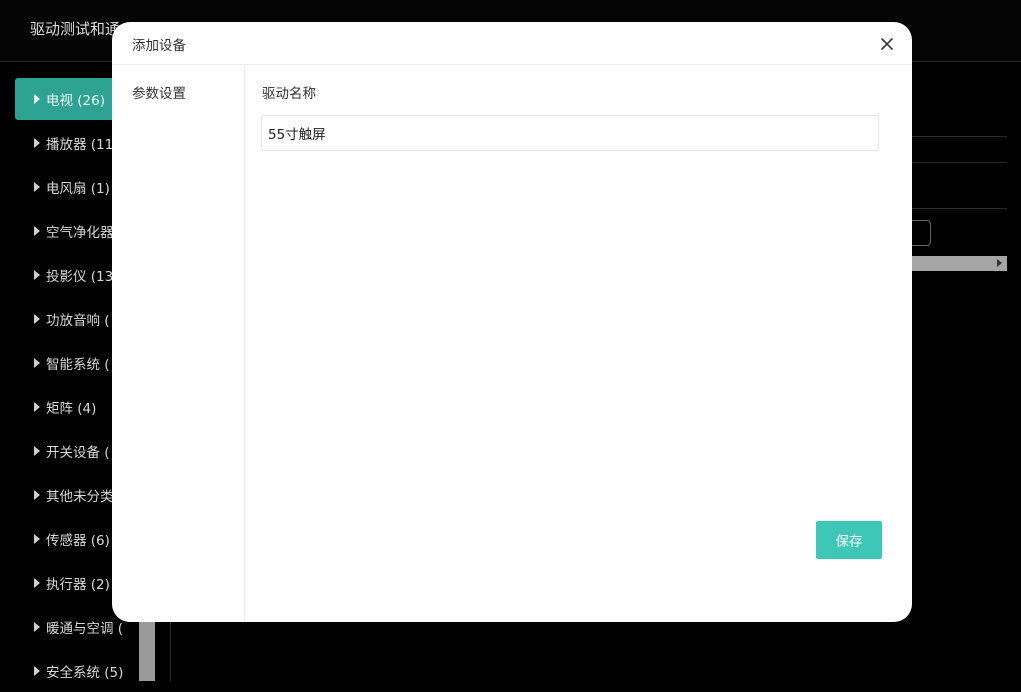 The width and height of the screenshot is (1021, 692). What do you see at coordinates (85, 673) in the screenshot?
I see `sidebar-item-label: 安全系统 (5)` at bounding box center [85, 673].